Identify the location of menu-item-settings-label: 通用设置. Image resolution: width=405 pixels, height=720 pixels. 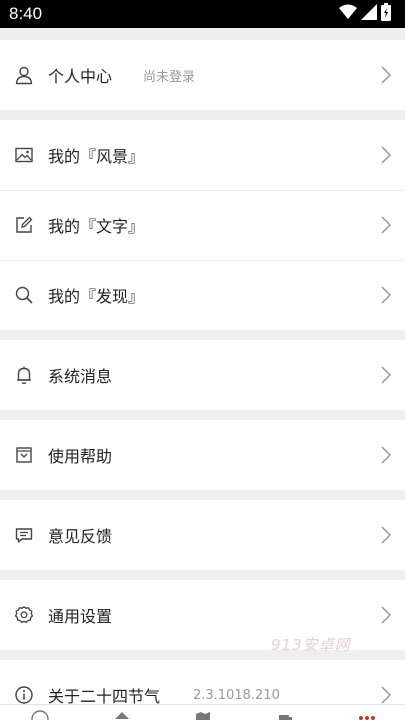
(80, 616).